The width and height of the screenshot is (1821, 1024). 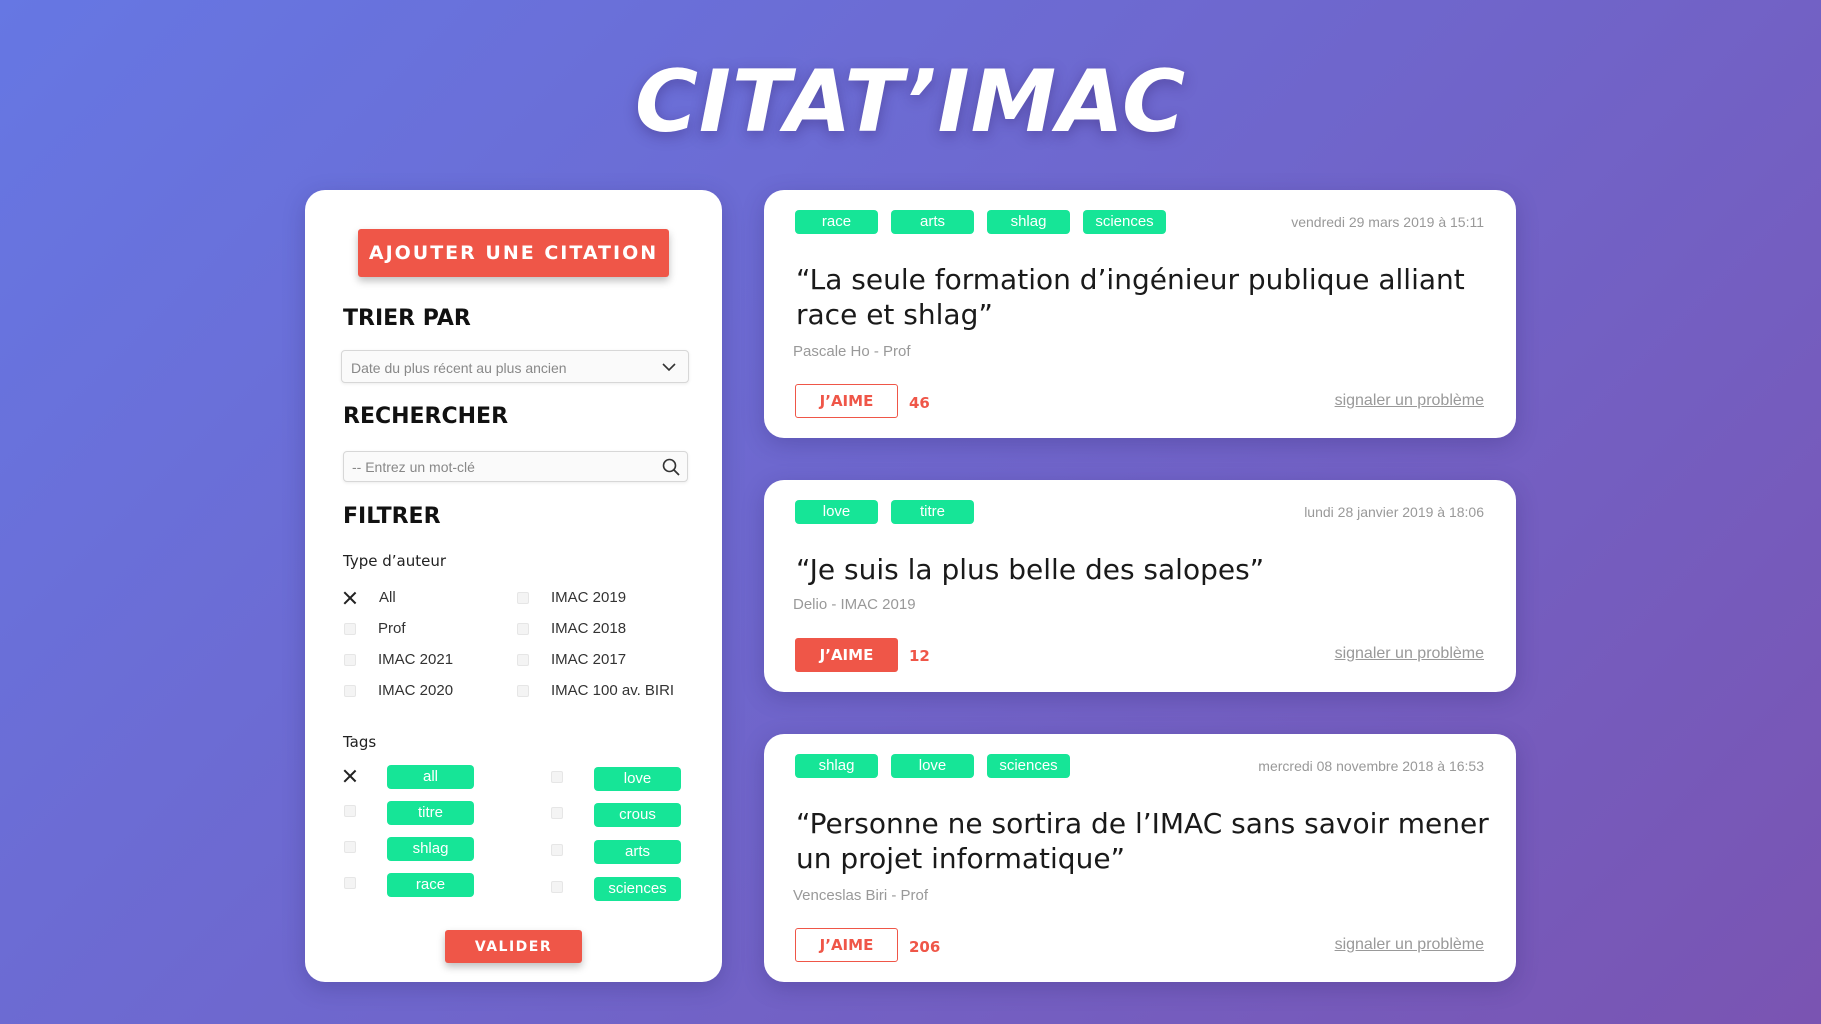 I want to click on search-title: RECHERCHER, so click(x=426, y=416).